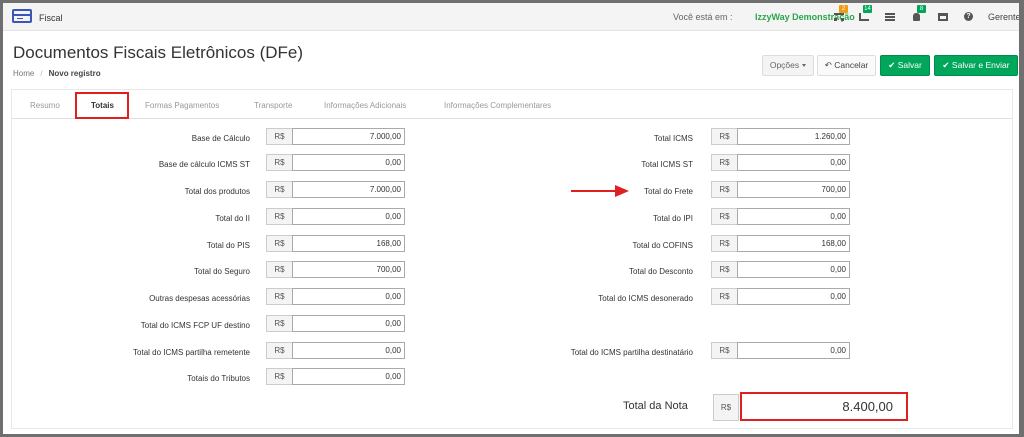  Describe the element at coordinates (793, 136) in the screenshot. I see `total-icms-input: 1.260,00` at that location.